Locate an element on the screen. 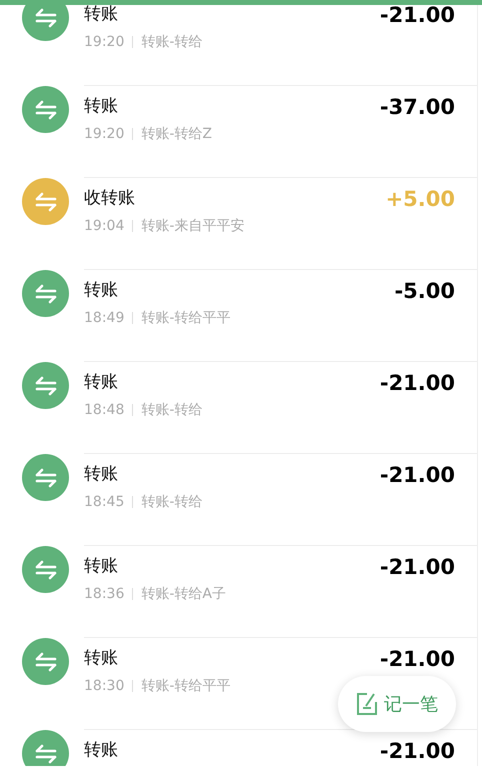 This screenshot has height=773, width=482. transaction-time: 18:49 is located at coordinates (104, 318).